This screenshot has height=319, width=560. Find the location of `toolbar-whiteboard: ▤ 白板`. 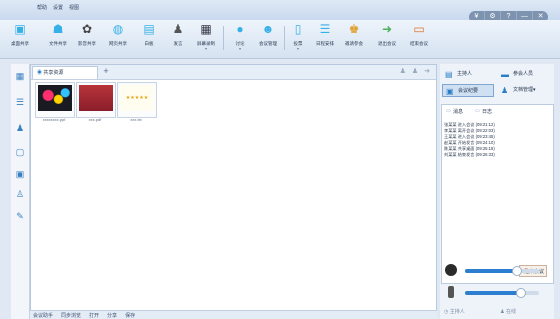

toolbar-whiteboard: ▤ 白板 is located at coordinates (149, 34).